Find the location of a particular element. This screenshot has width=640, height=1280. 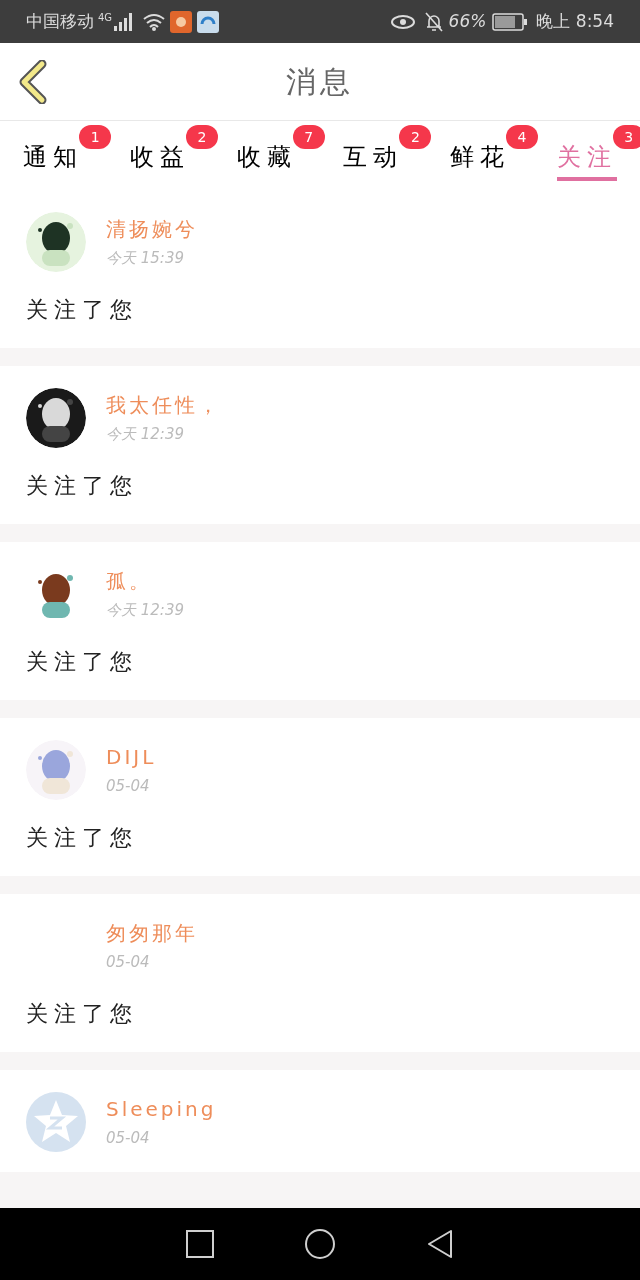

user-name: DIJL is located at coordinates (131, 757).